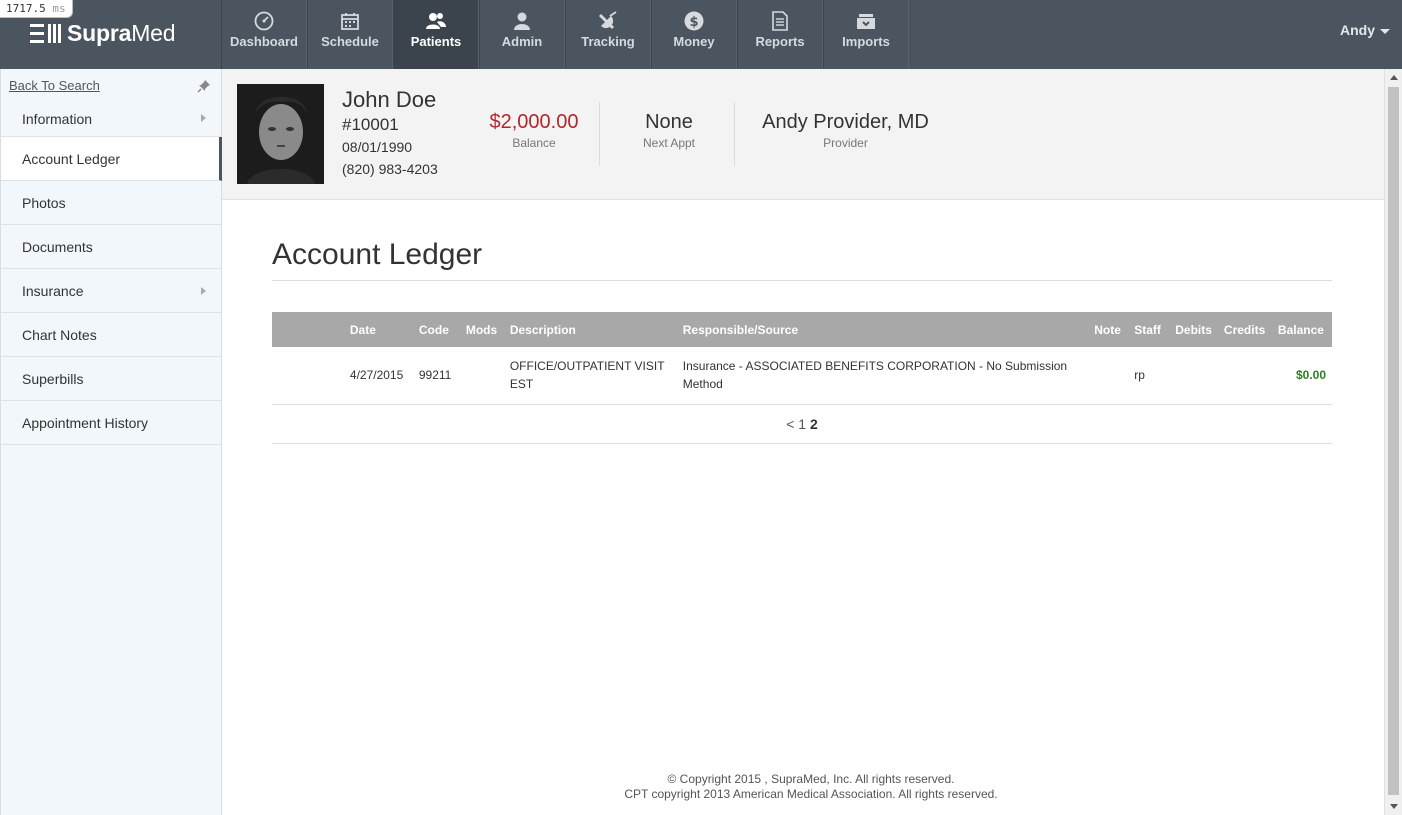  I want to click on pager-page-1: 1, so click(802, 424).